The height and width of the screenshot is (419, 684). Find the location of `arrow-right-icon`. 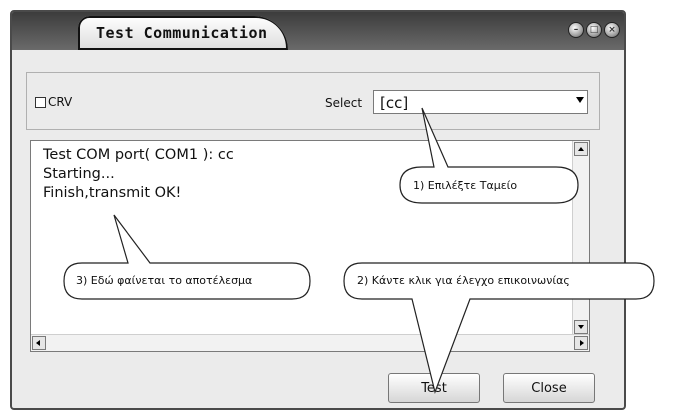

arrow-right-icon is located at coordinates (582, 343).